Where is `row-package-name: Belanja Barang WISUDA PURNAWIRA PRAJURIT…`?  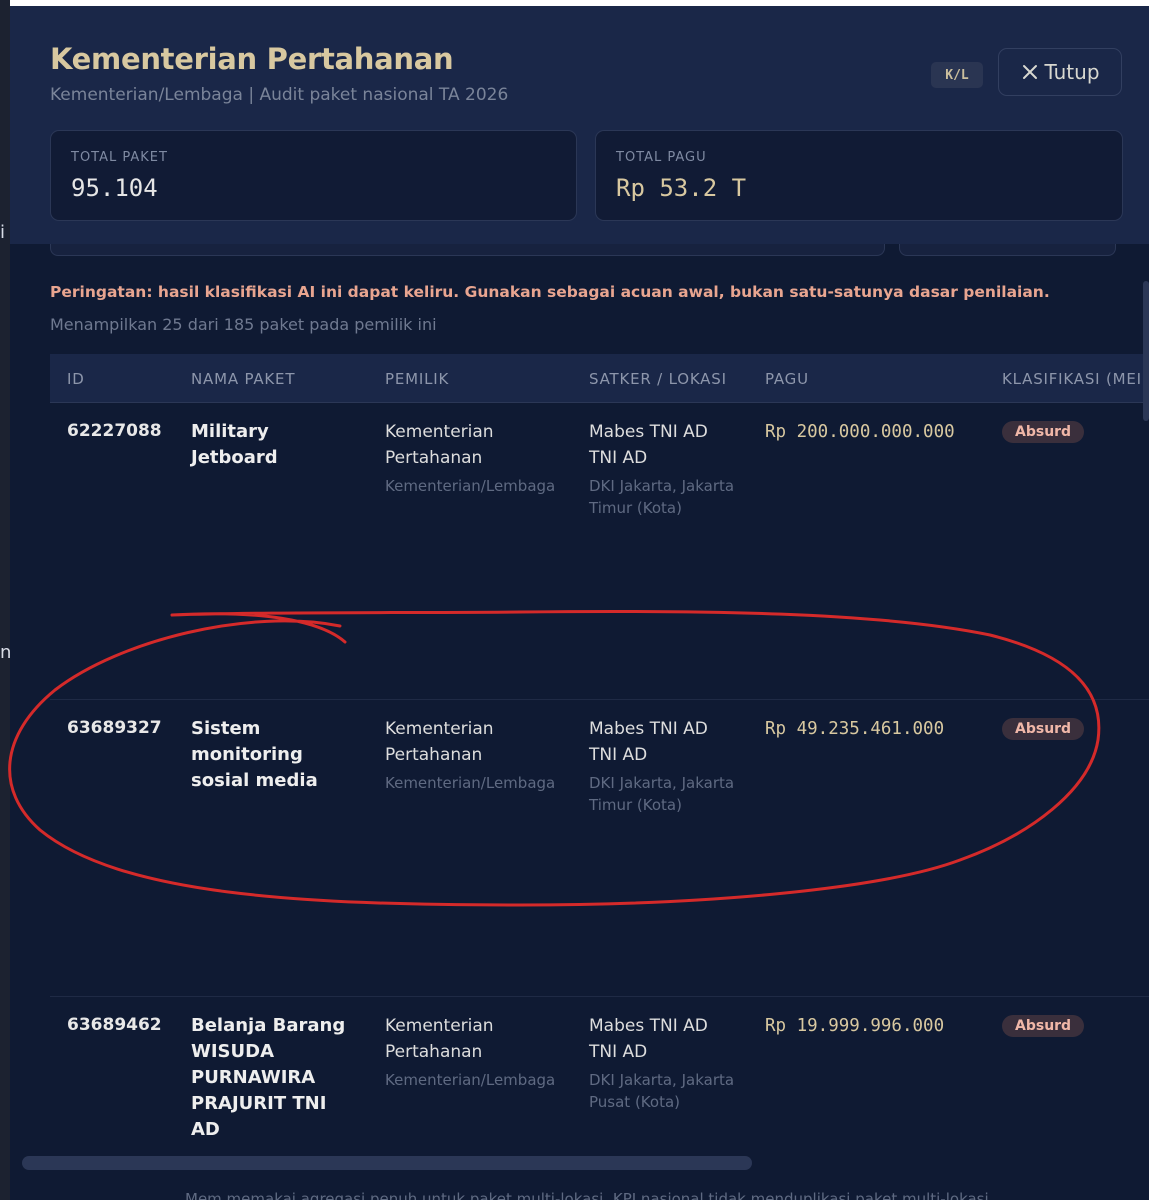
row-package-name: Belanja Barang WISUDA PURNAWIRA PRAJURIT… is located at coordinates (268, 1077).